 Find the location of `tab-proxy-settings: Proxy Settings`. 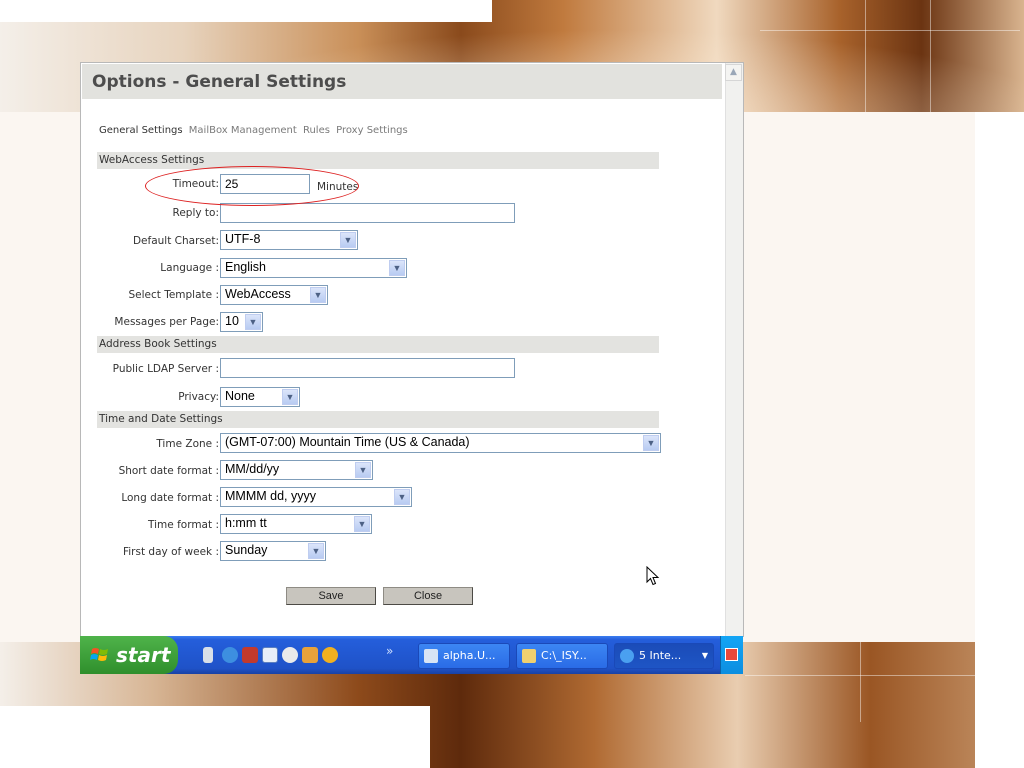

tab-proxy-settings: Proxy Settings is located at coordinates (372, 130).